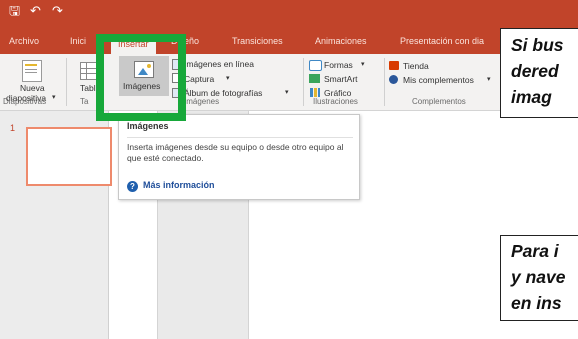 The image size is (578, 339). What do you see at coordinates (25, 101) in the screenshot?
I see `group-label-diapositivas: Diapositivas` at bounding box center [25, 101].